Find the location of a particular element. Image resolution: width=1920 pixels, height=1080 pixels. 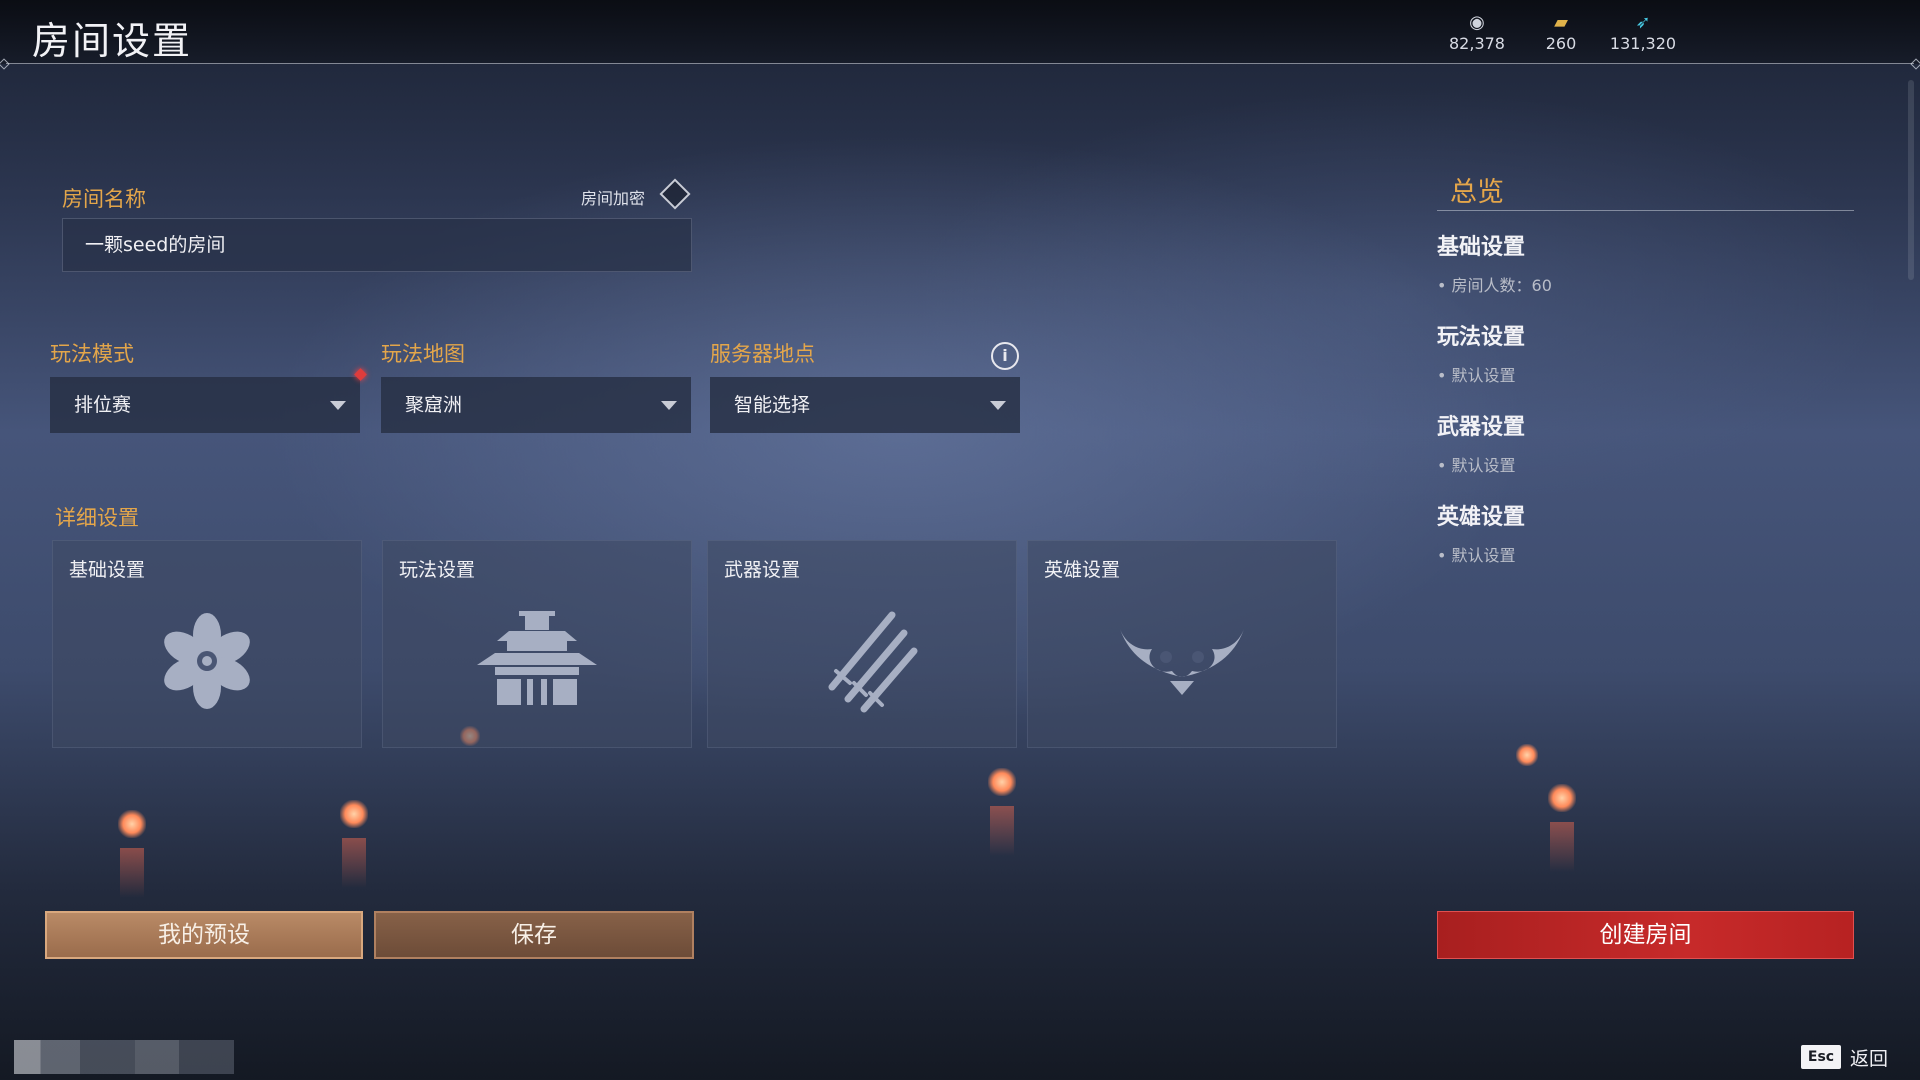

back-label: 返回 is located at coordinates (1869, 1057).